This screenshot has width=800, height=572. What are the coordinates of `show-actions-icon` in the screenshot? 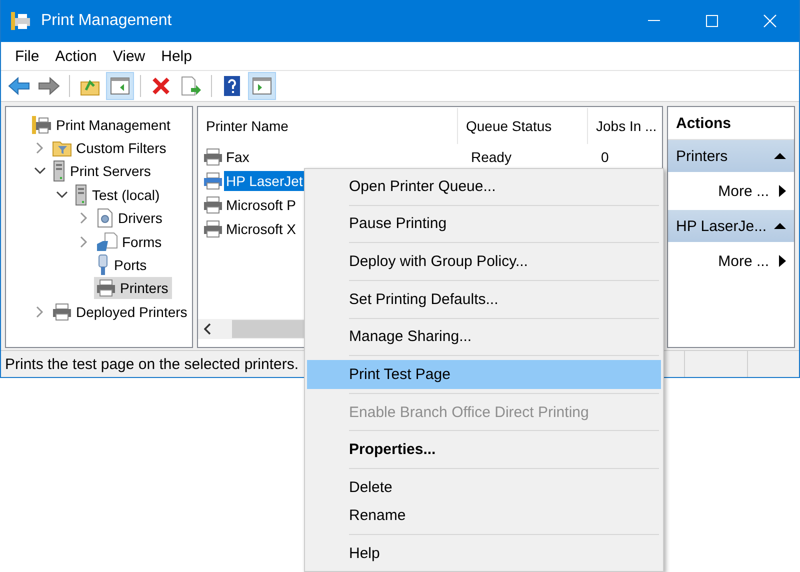 It's located at (262, 86).